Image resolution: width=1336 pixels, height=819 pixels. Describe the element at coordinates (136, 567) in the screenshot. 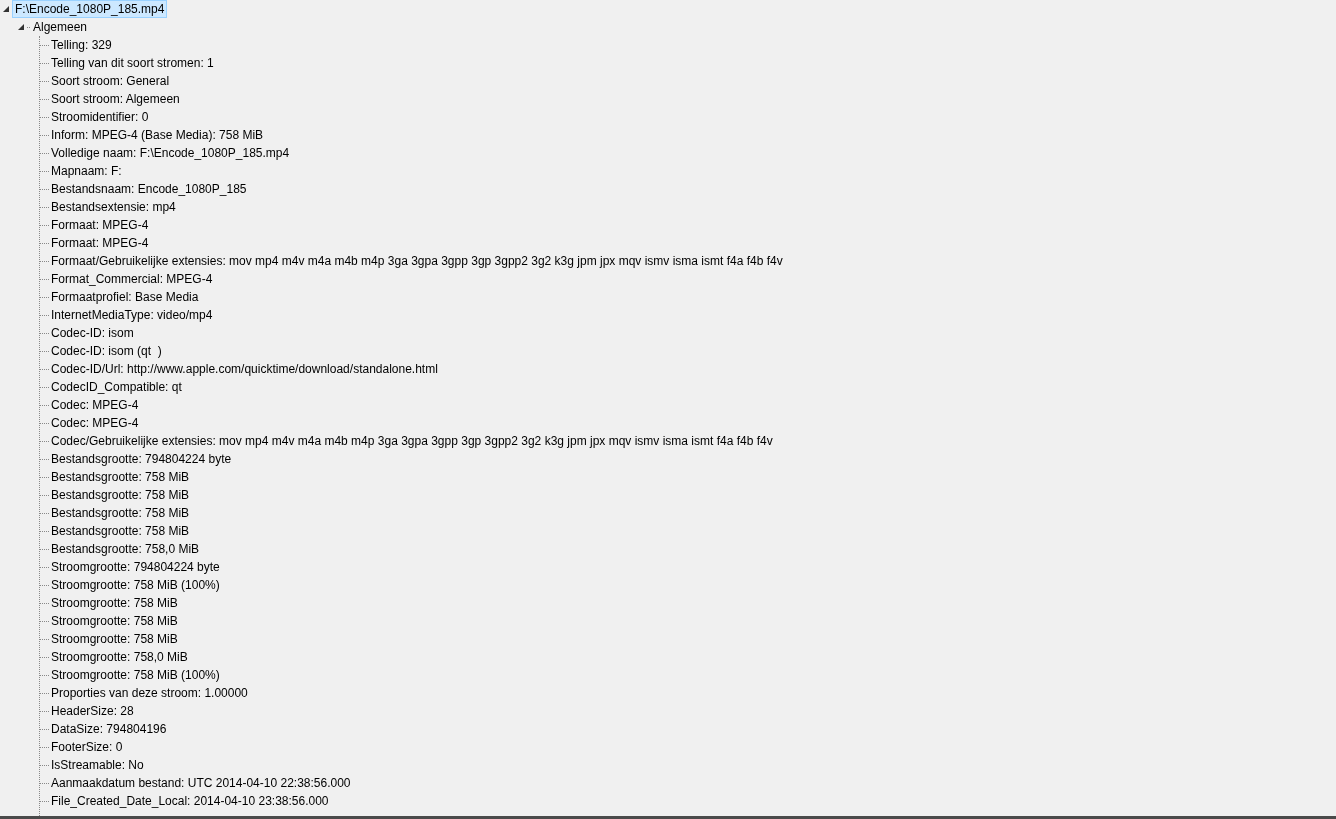

I see `tree-item: Stroomgrootte: 794804224 byte` at that location.